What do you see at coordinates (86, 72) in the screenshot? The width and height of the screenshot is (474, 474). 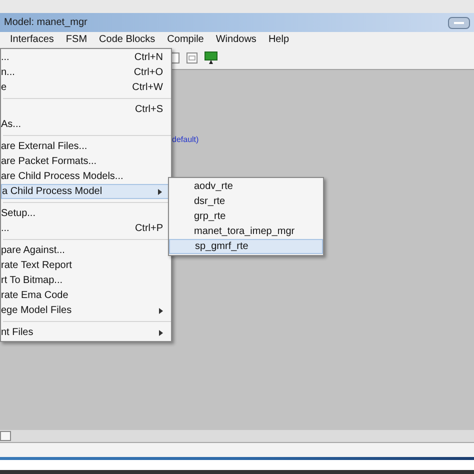 I see `menu-entry: n... Ctrl+O` at bounding box center [86, 72].